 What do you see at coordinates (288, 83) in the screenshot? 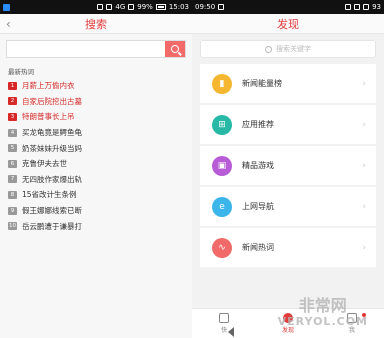
I see `menu-item: ▮ 新闻能量榜 ›` at bounding box center [288, 83].